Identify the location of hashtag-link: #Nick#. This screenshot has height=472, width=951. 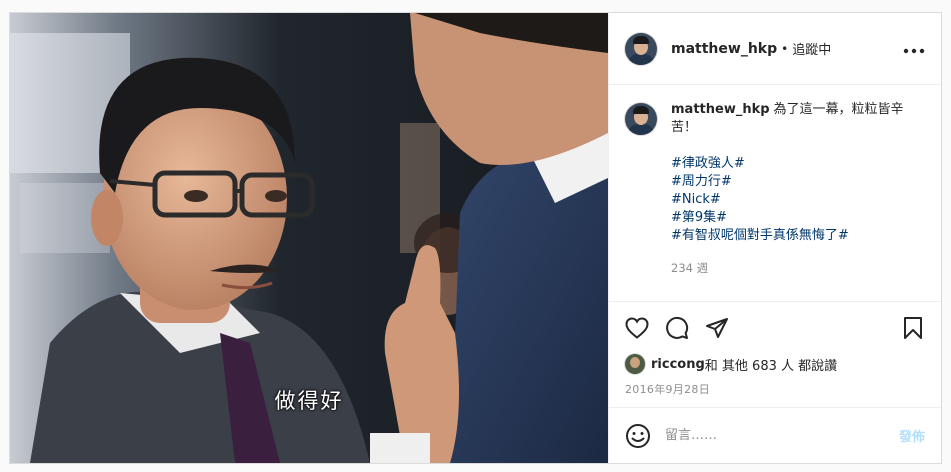
(798, 200).